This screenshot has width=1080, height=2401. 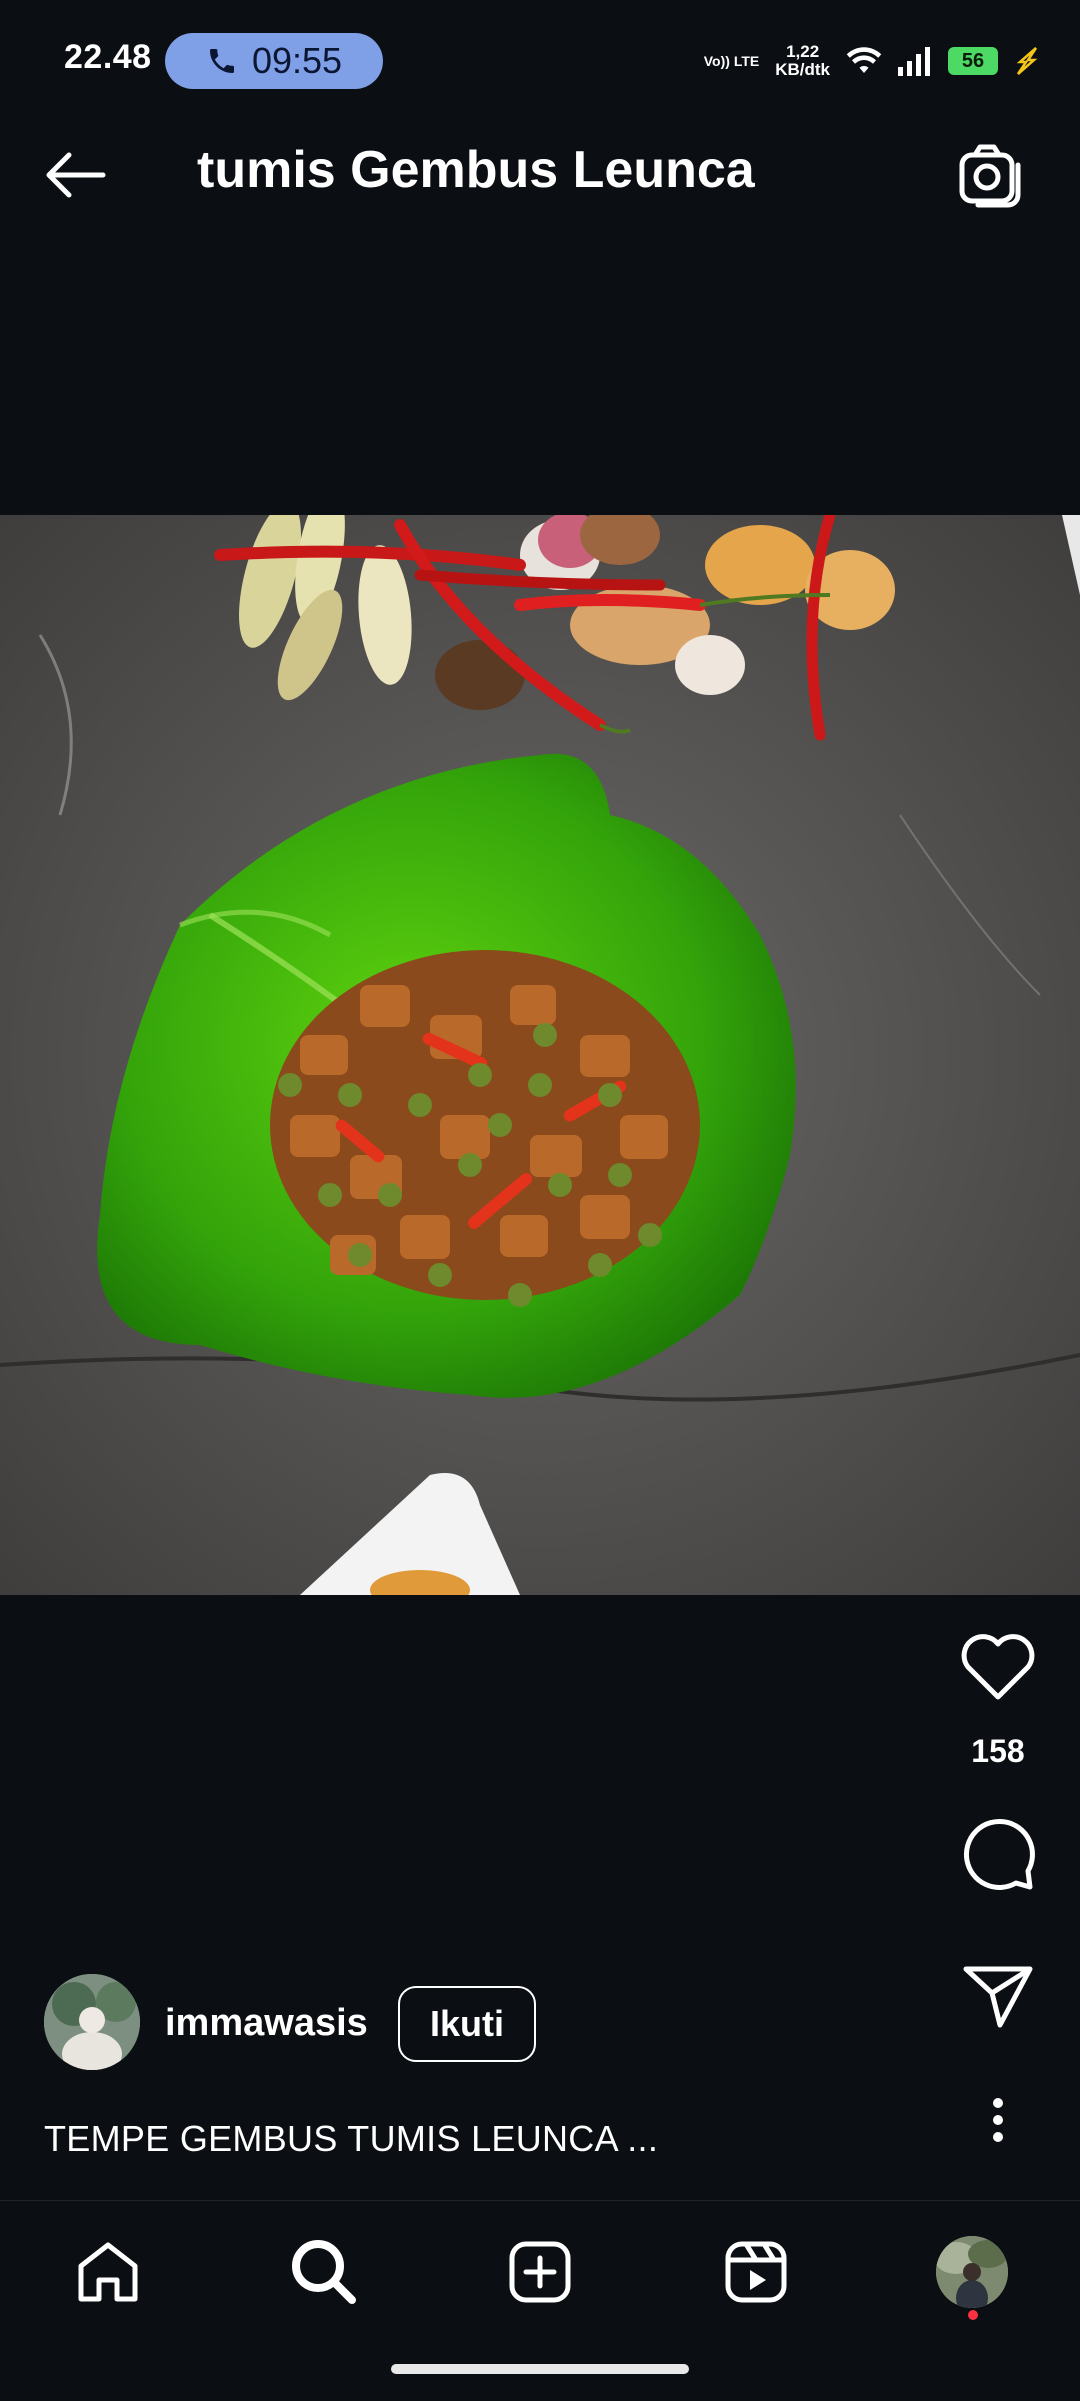 I want to click on home-icon, so click(x=108, y=2272).